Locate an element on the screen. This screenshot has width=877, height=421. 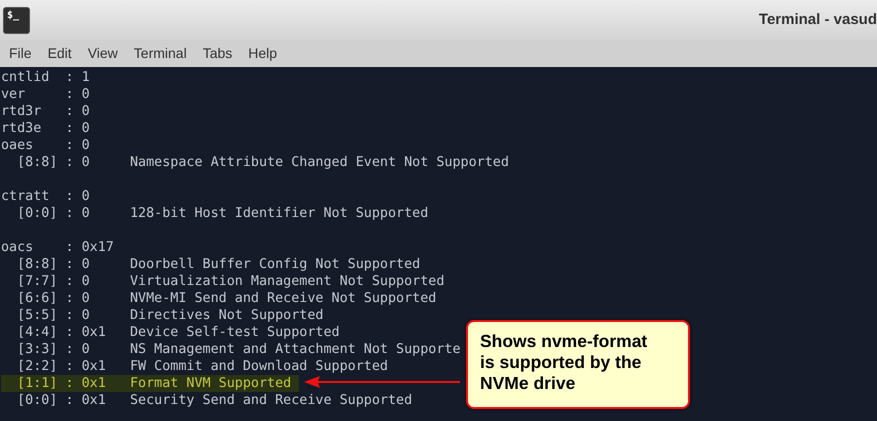
terminal-line: [3:3] : 0 NS Management and Attachment Not Supporte is located at coordinates (238, 349).